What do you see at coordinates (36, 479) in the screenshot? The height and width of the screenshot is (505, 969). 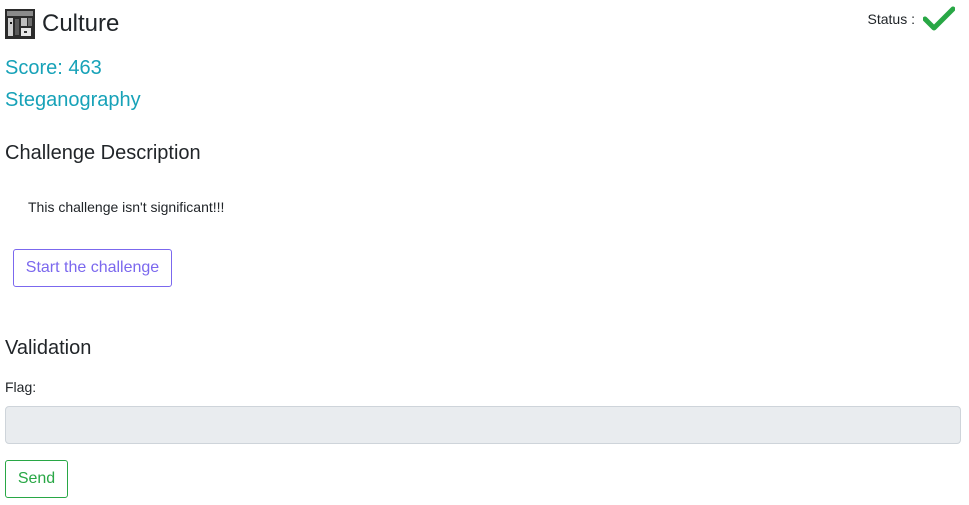 I see `send-button: Send` at bounding box center [36, 479].